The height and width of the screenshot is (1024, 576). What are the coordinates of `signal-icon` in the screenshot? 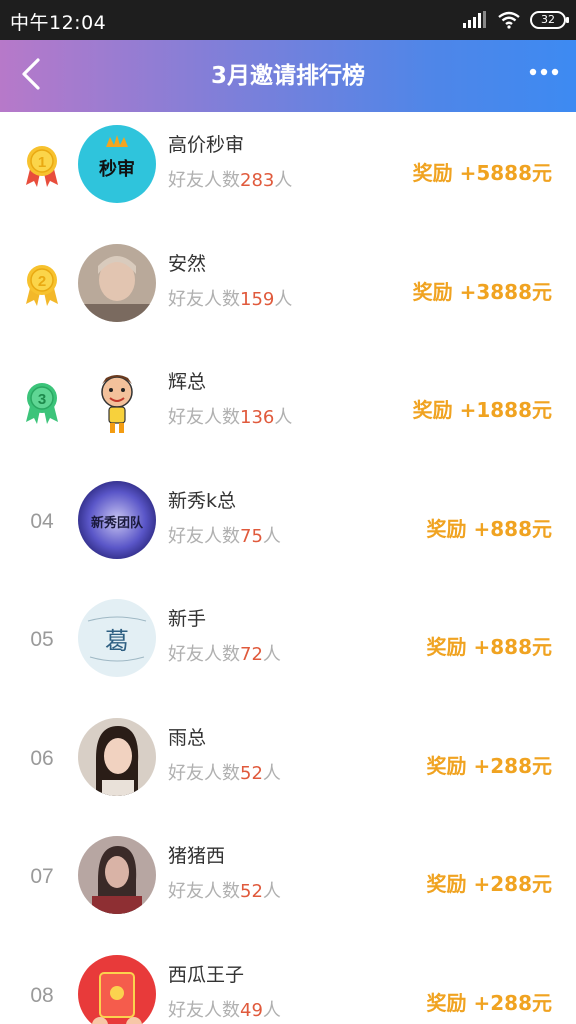 It's located at (474, 19).